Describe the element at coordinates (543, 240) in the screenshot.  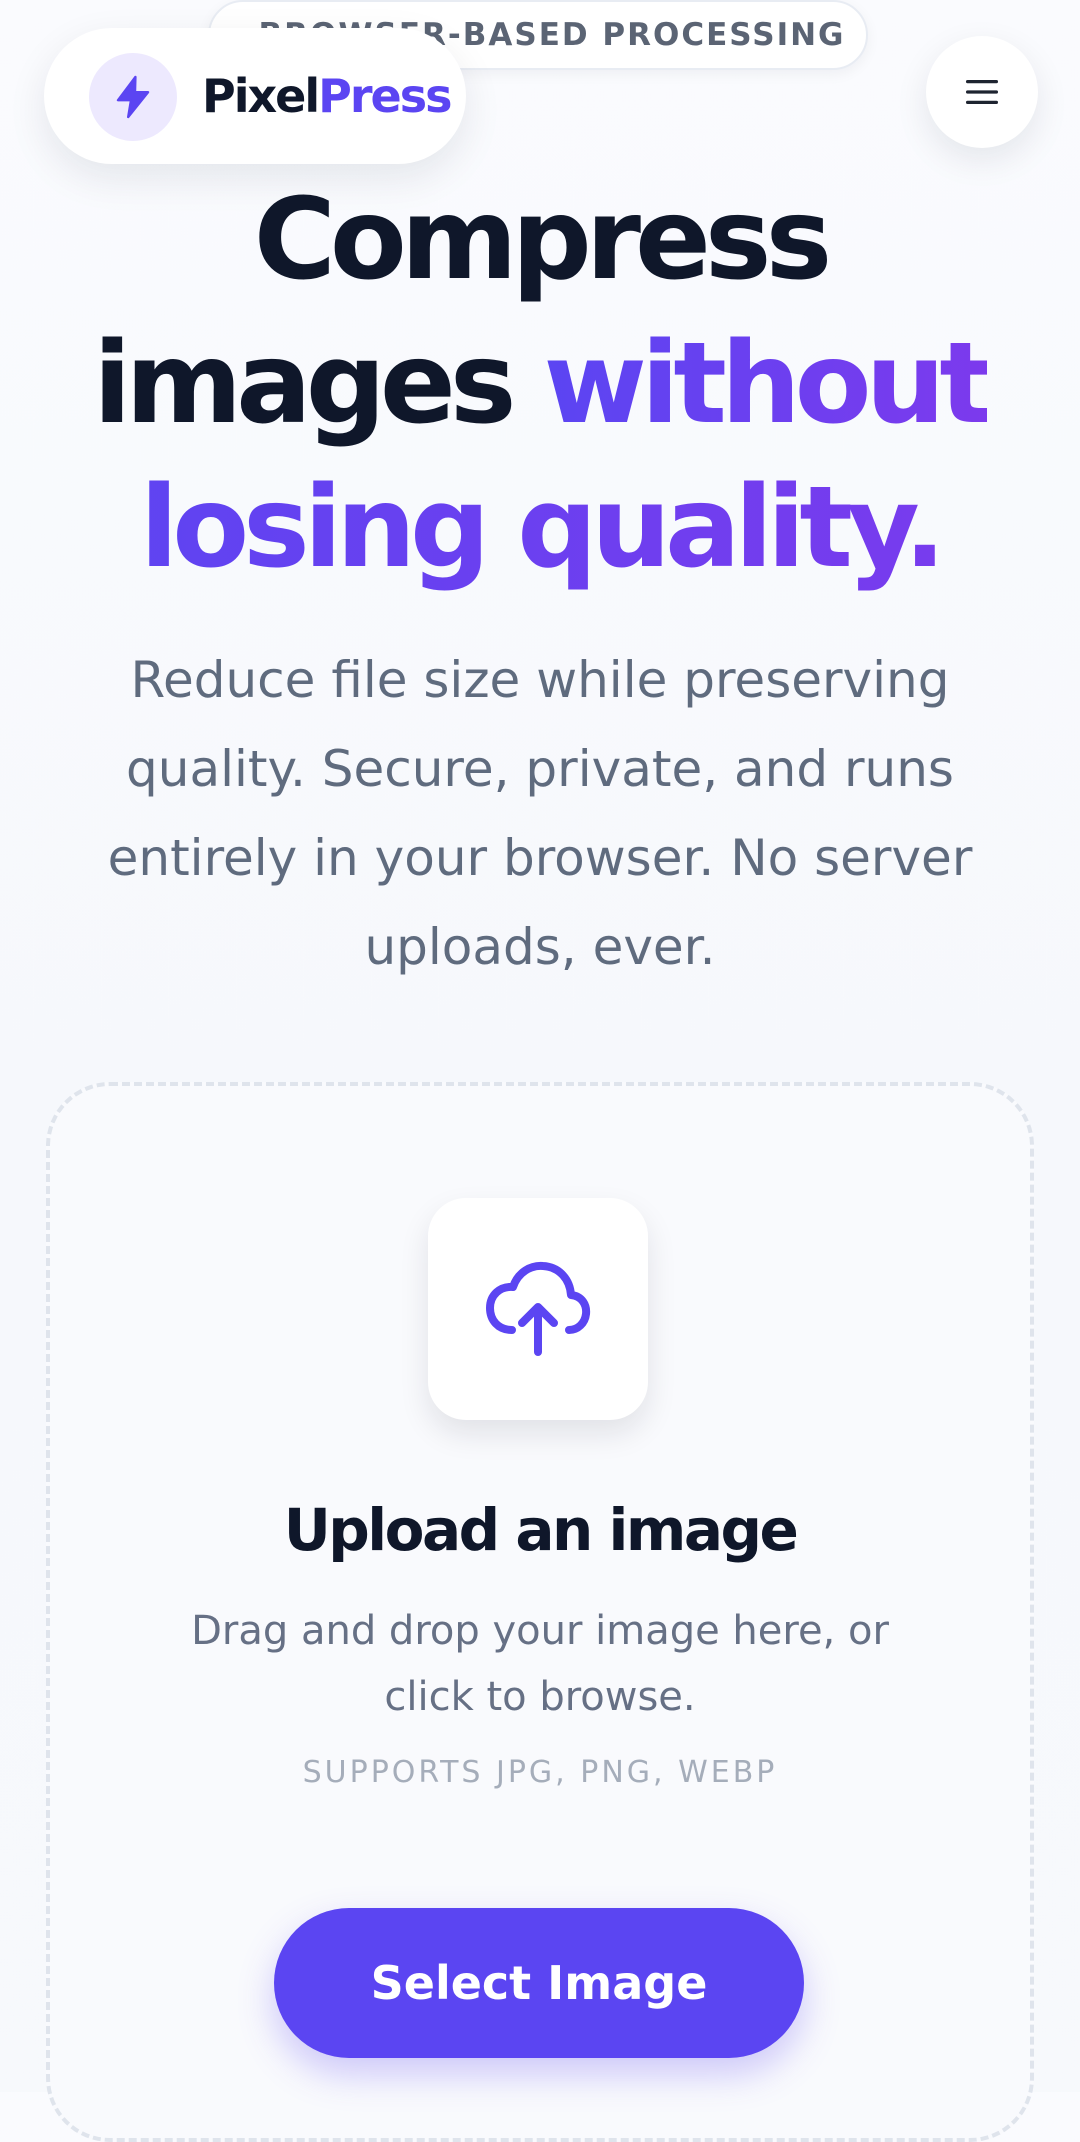
I see `hero-title-line1: Compress` at that location.